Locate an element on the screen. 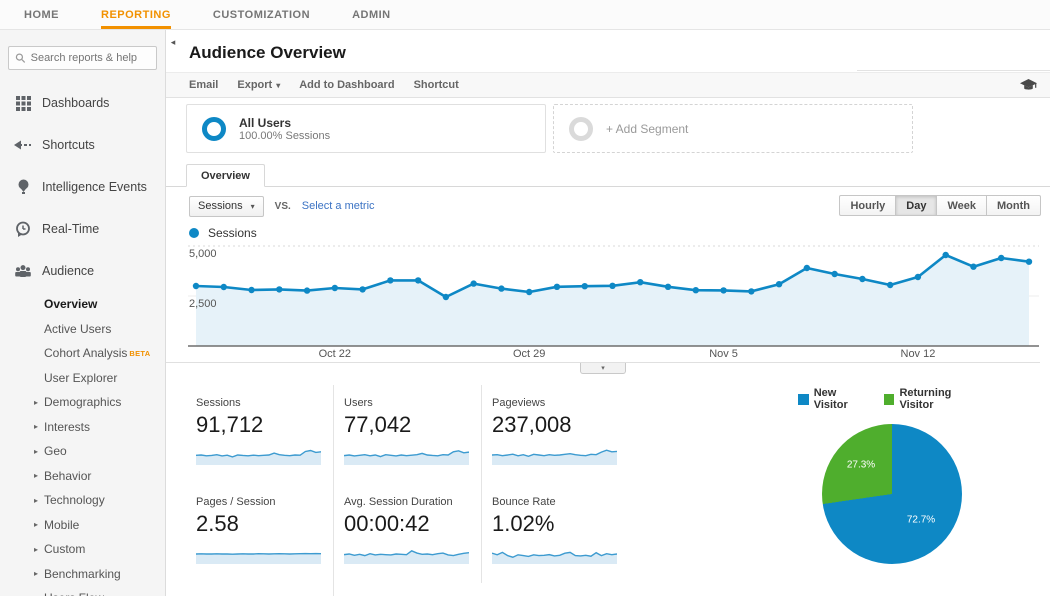 The image size is (1050, 596). nav-tab-admin: ADMIN is located at coordinates (371, 14).